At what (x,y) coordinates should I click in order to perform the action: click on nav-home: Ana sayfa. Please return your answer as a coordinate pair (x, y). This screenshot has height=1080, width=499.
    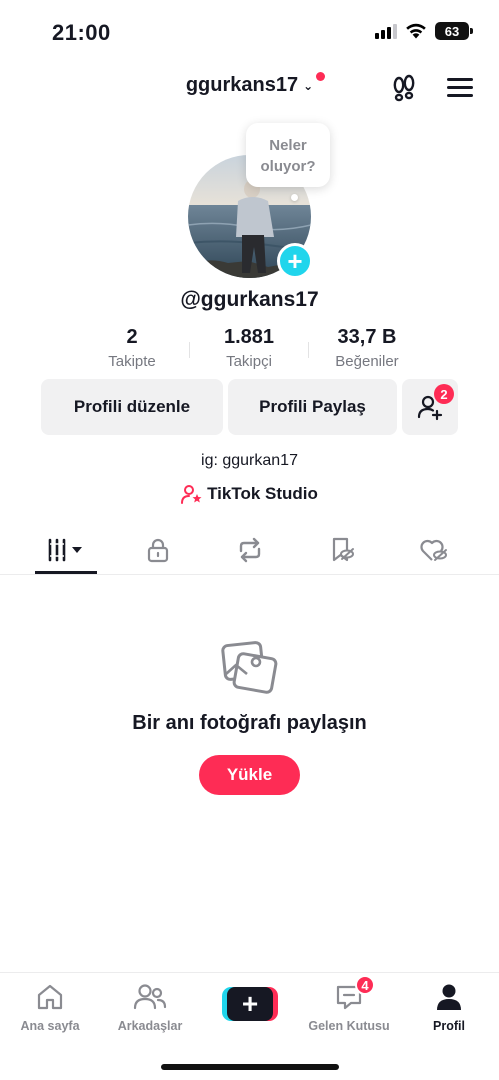
    Looking at the image, I should click on (50, 1006).